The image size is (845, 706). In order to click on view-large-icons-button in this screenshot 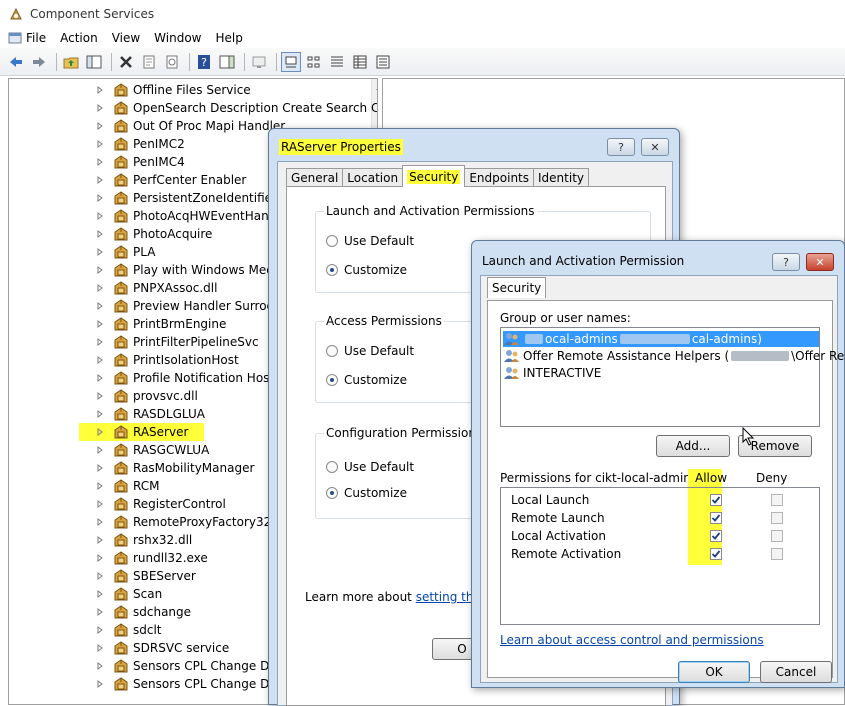, I will do `click(291, 61)`.